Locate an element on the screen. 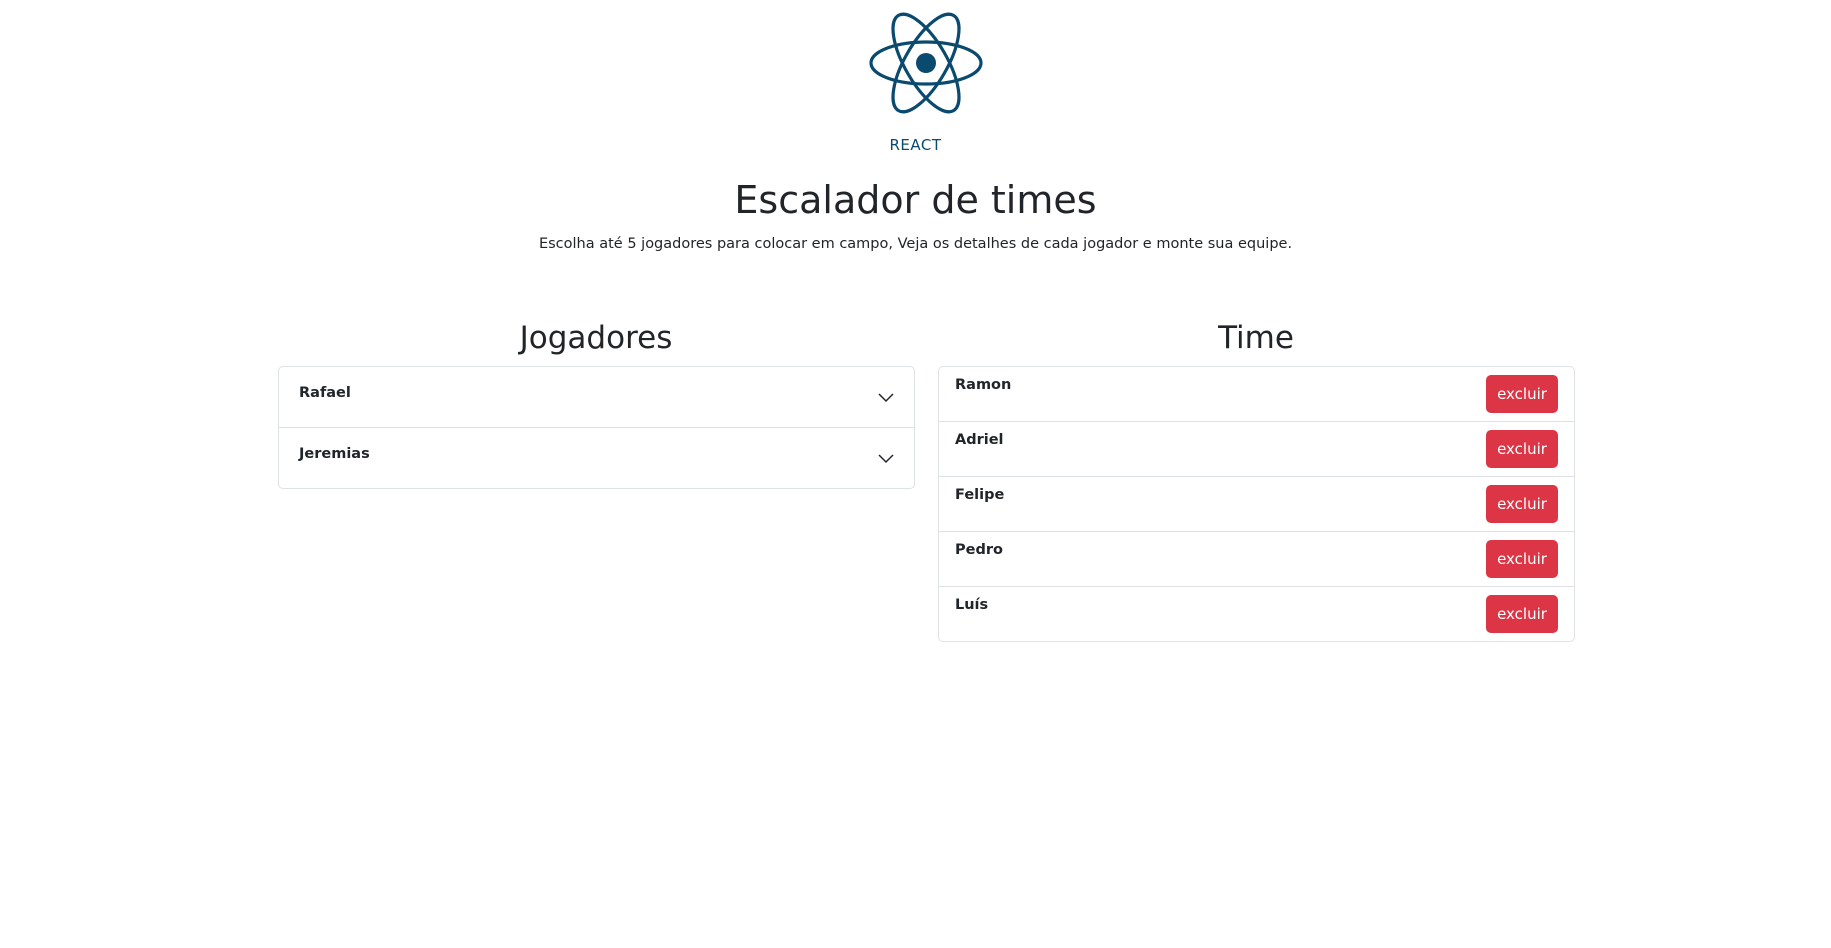 Image resolution: width=1831 pixels, height=948 pixels. team-list-item: Felipe excluir is located at coordinates (1256, 504).